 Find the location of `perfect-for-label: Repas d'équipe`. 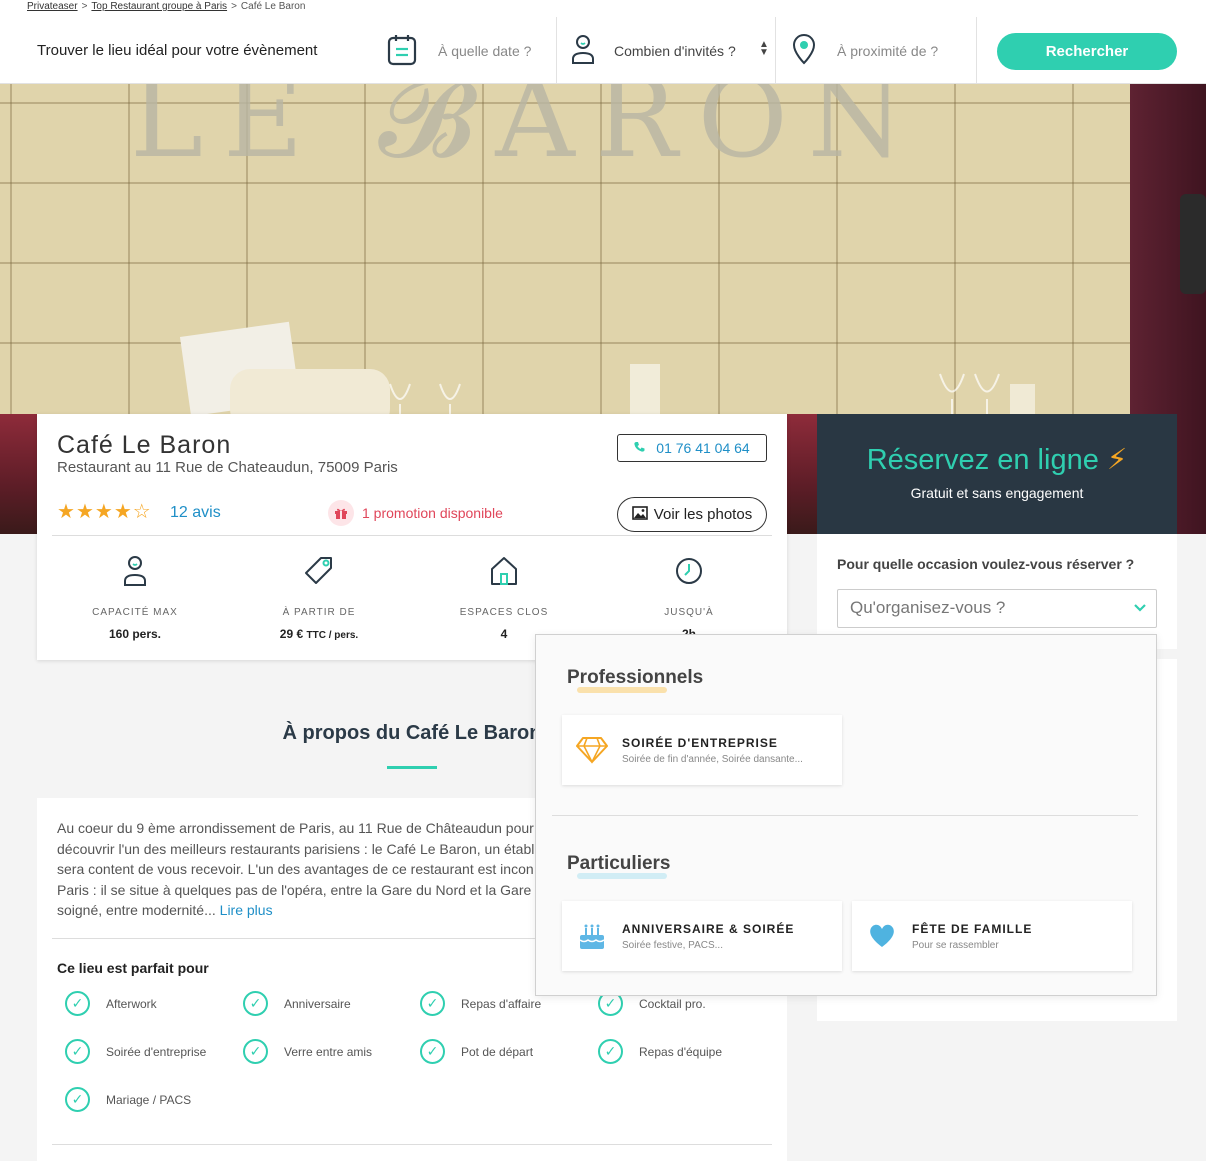

perfect-for-label: Repas d'équipe is located at coordinates (681, 1051).